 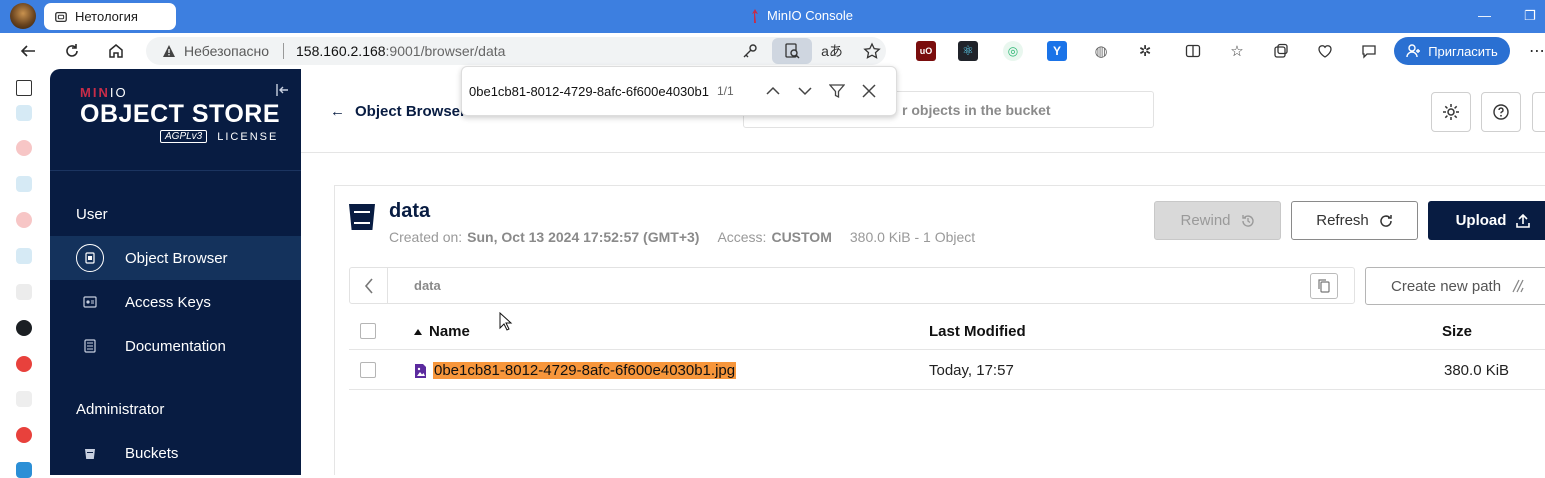 What do you see at coordinates (852, 285) in the screenshot?
I see `breadcrumb: data` at bounding box center [852, 285].